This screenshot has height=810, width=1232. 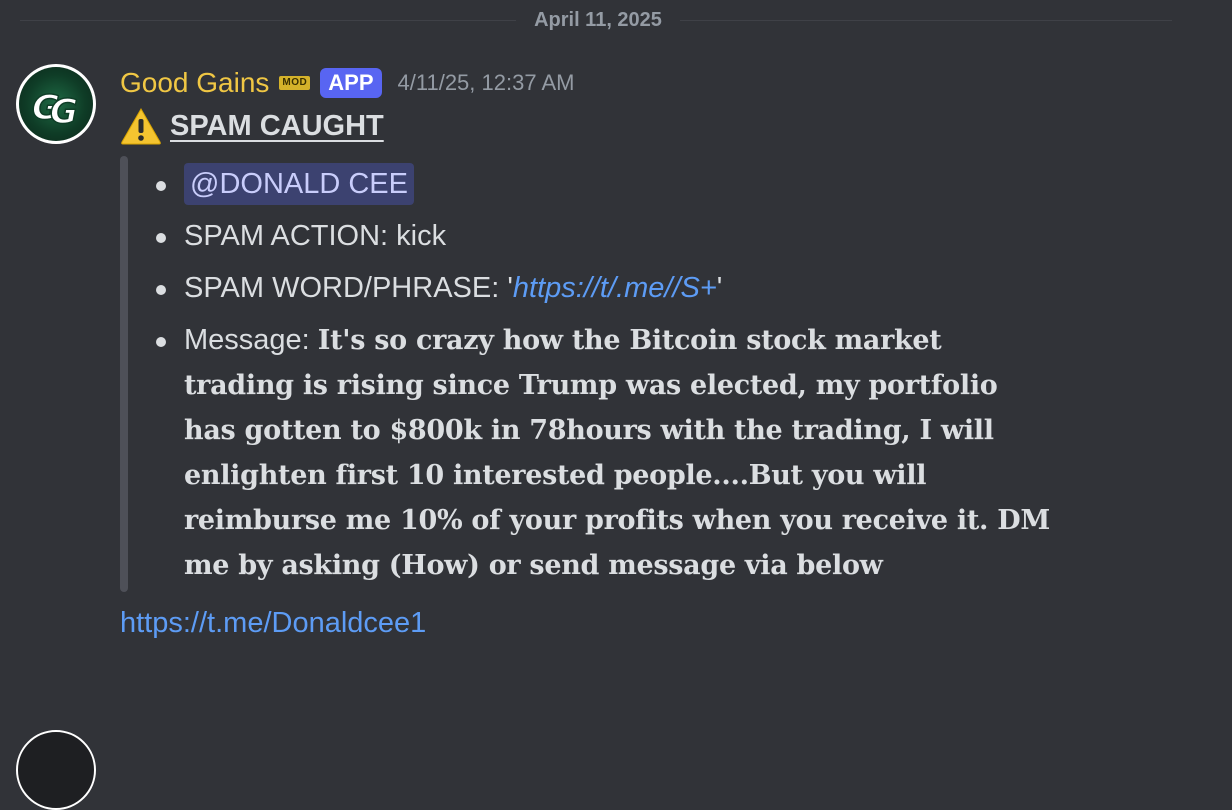 I want to click on list-item: SPAM WORD/PHRASE: 'https://t/.me//S+', so click(x=650, y=288).